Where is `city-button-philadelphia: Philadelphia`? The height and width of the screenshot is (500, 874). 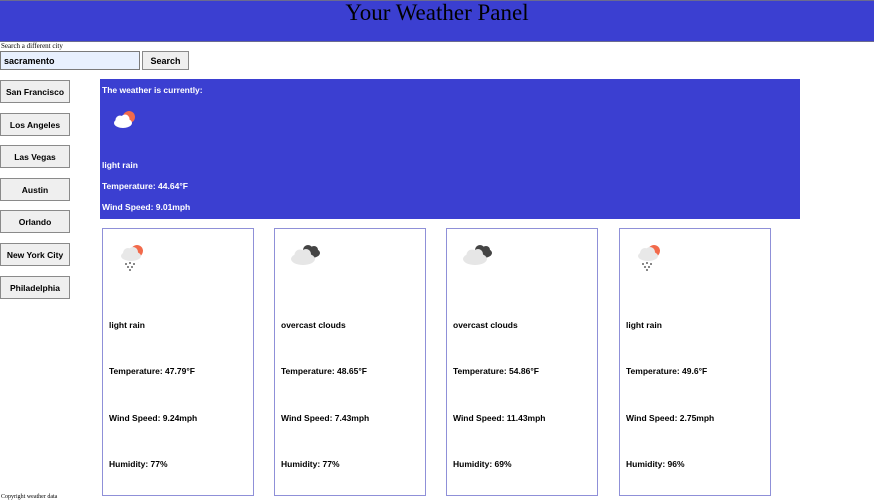
city-button-philadelphia: Philadelphia is located at coordinates (35, 287).